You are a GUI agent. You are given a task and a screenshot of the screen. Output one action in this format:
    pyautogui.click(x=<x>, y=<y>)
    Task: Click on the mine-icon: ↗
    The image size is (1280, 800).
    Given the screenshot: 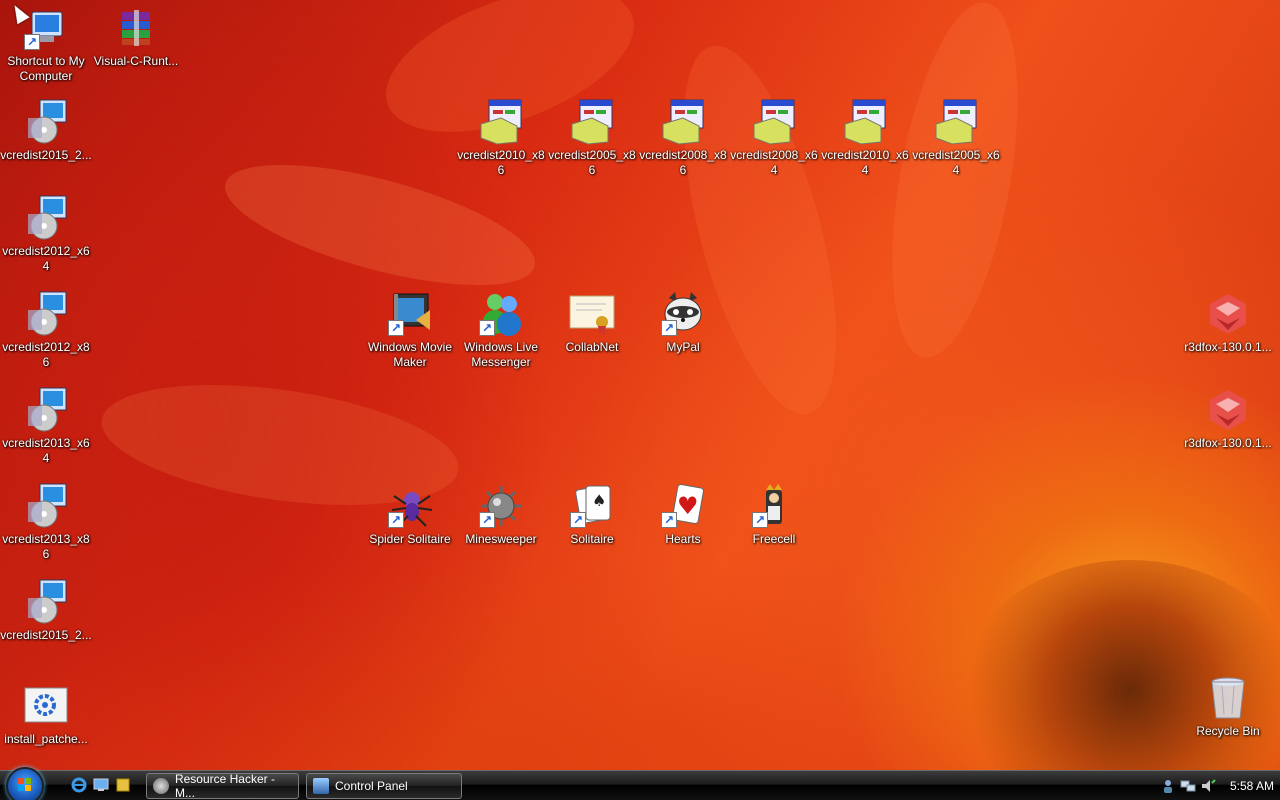 What is the action you would take?
    pyautogui.click(x=501, y=506)
    